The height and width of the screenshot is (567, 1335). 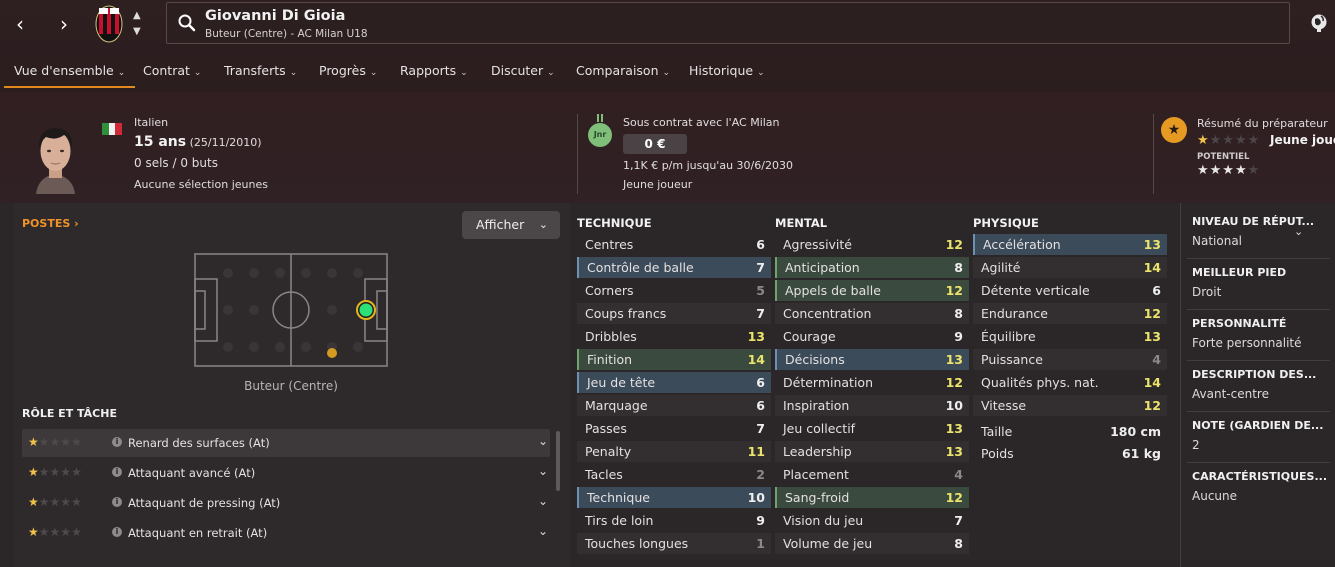 I want to click on caps-goals: 0 sels / 0 buts, so click(x=176, y=163).